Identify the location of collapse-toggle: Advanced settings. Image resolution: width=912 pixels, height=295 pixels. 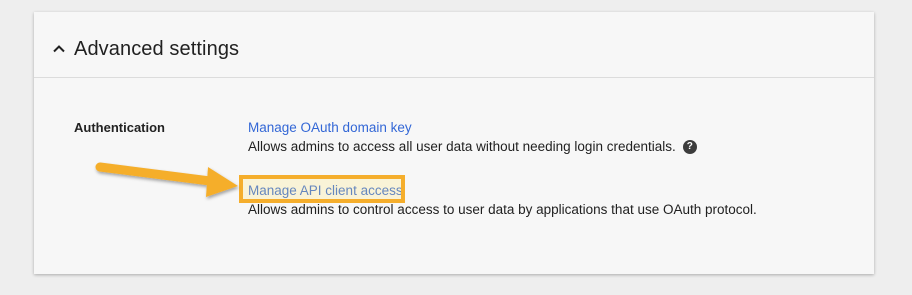
(144, 49).